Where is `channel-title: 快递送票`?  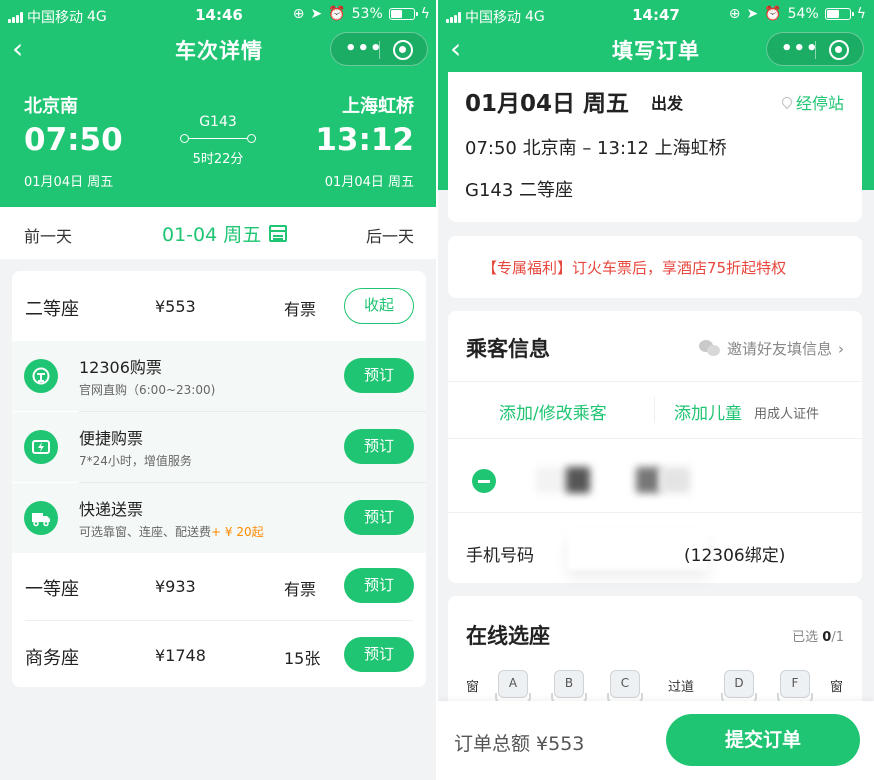
channel-title: 快递送票 is located at coordinates (111, 509).